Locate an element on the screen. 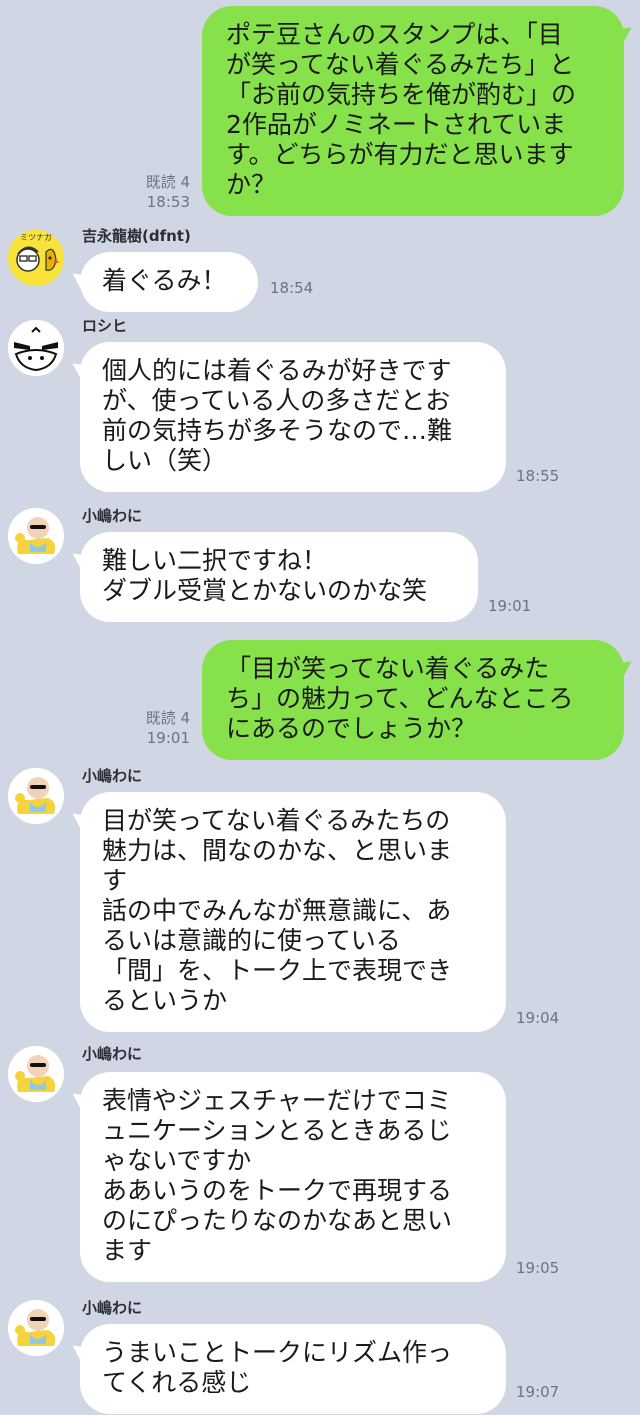  message-line: か？ is located at coordinates (251, 184).